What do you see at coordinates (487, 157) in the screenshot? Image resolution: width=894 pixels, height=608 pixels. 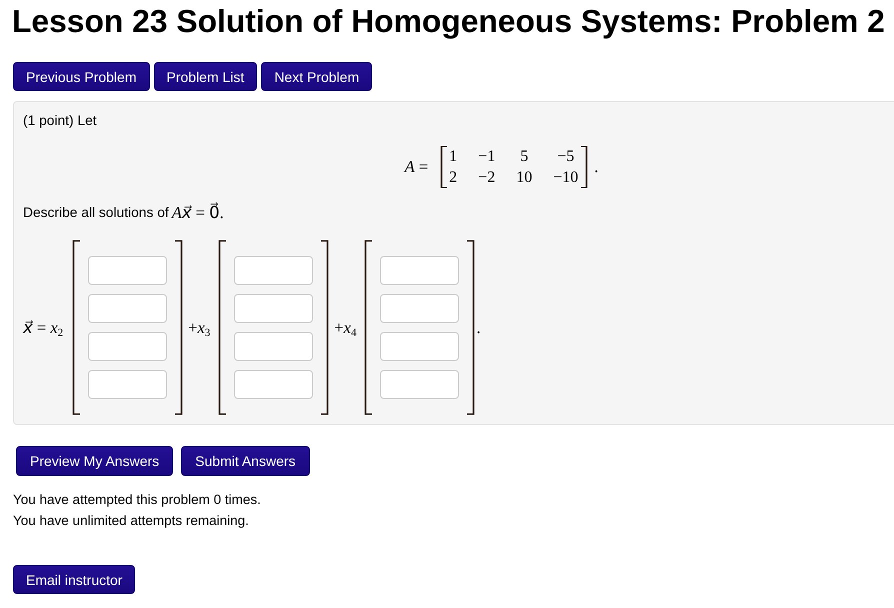 I see `matrix-entry: −1` at bounding box center [487, 157].